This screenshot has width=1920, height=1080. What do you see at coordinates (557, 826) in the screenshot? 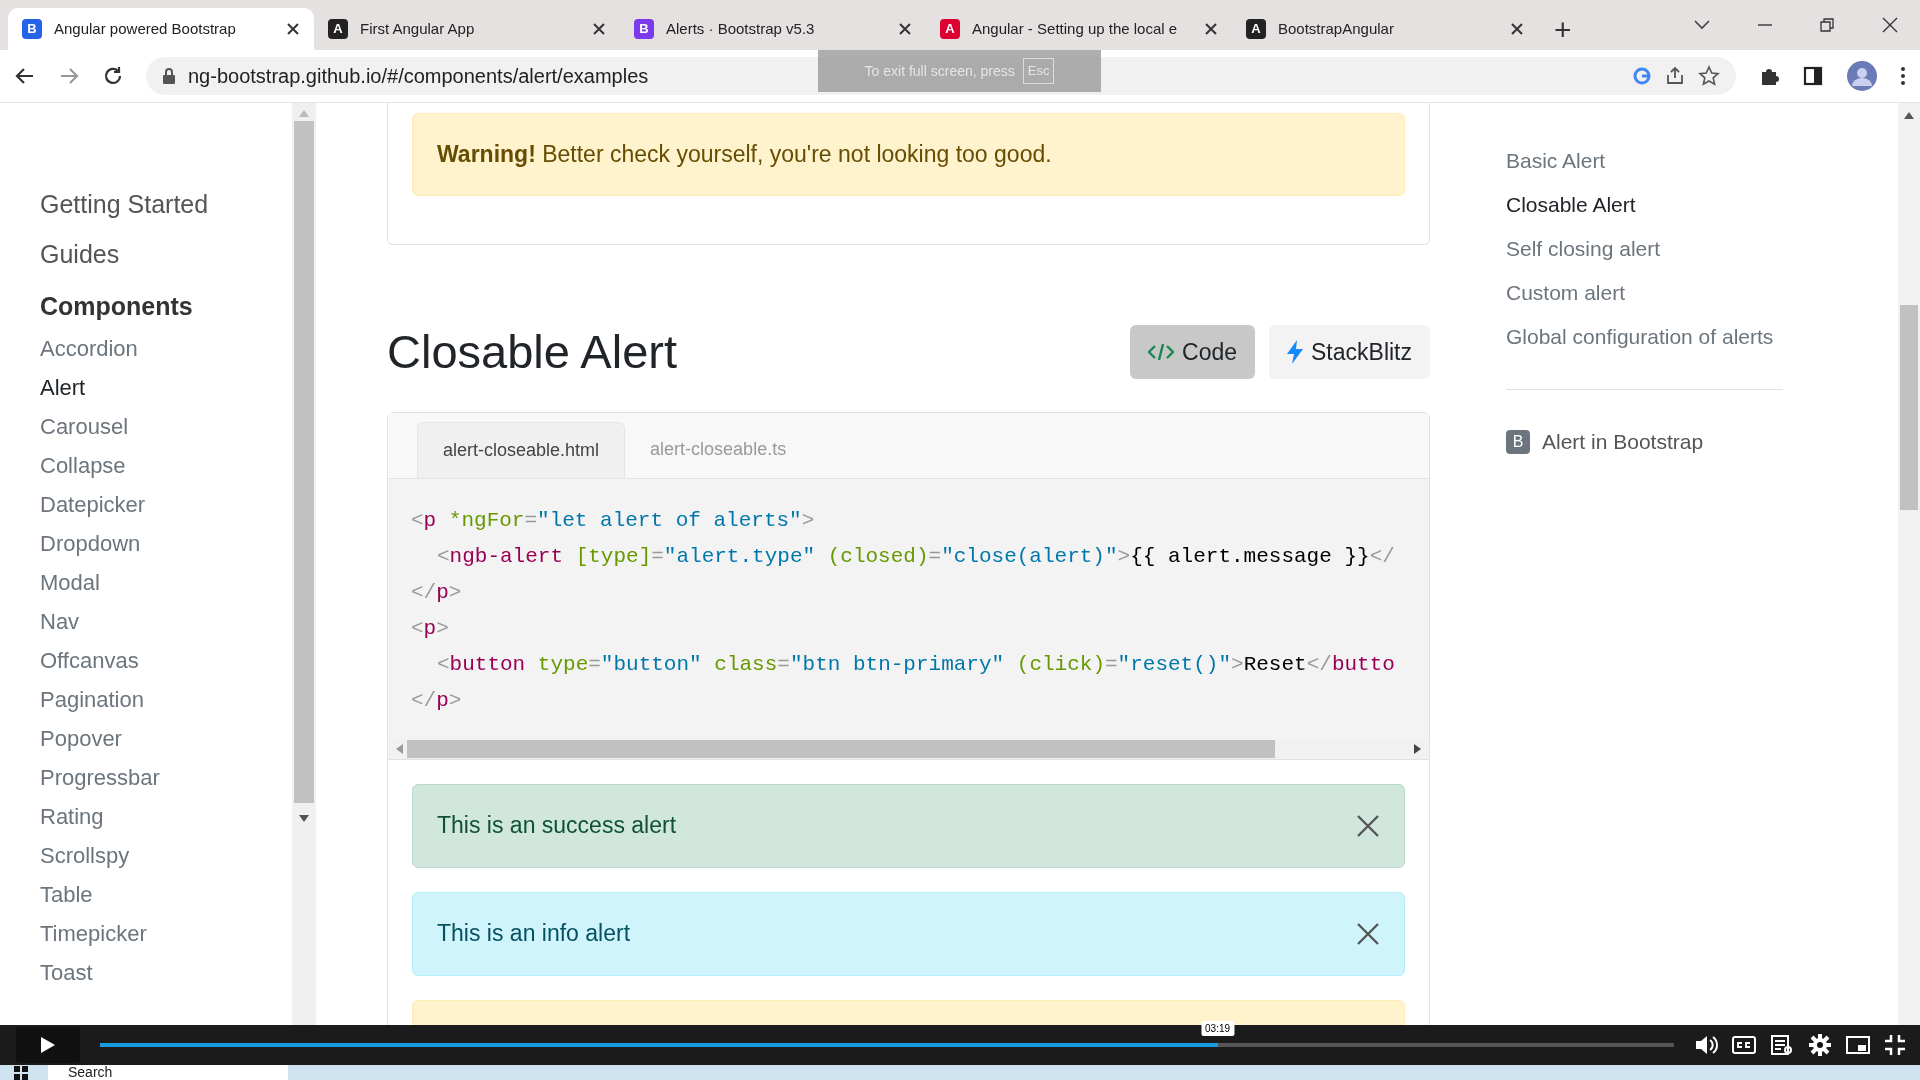
I see `alert-text: This is an success alert` at bounding box center [557, 826].